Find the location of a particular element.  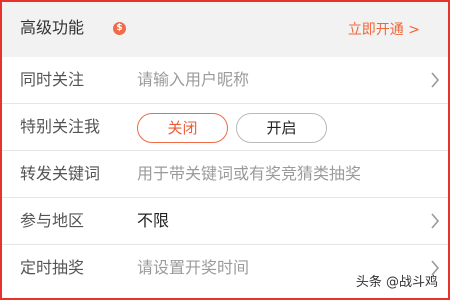

toggle-on-button: 开启 is located at coordinates (281, 128).